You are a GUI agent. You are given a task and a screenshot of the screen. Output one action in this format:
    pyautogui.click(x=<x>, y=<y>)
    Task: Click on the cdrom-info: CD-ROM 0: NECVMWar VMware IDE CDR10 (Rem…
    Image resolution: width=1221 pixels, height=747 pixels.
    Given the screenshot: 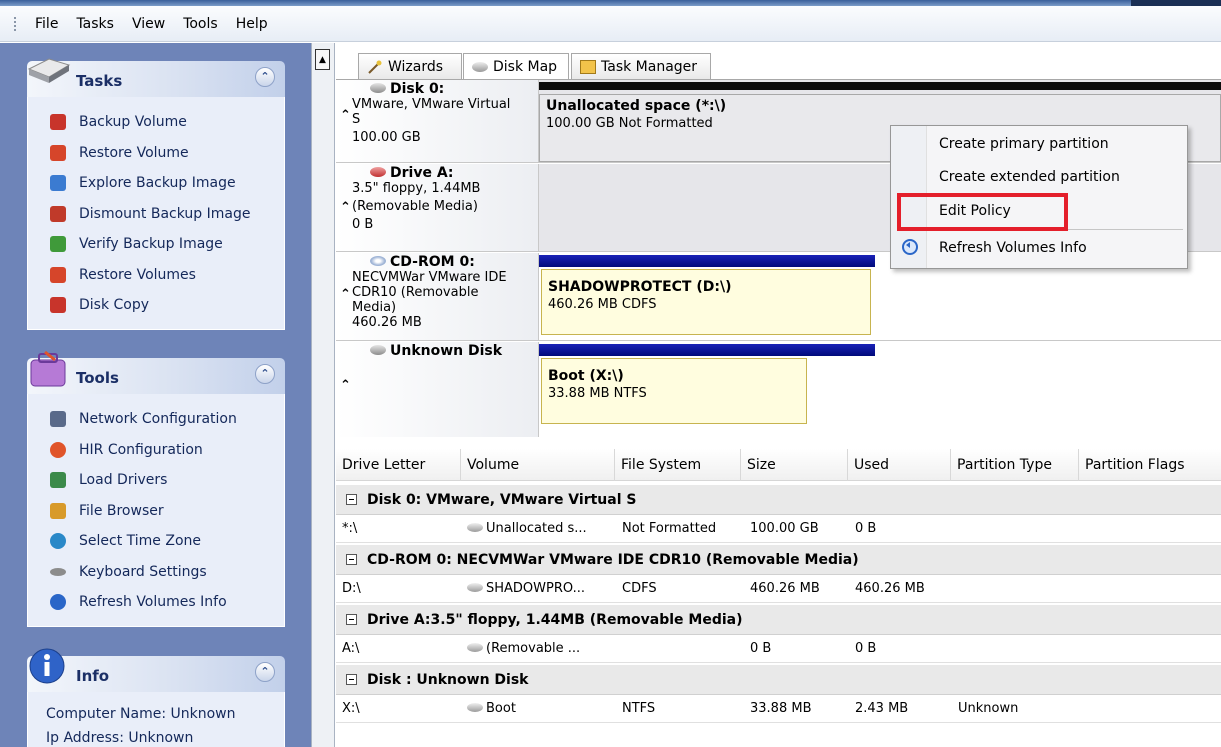 What is the action you would take?
    pyautogui.click(x=437, y=296)
    